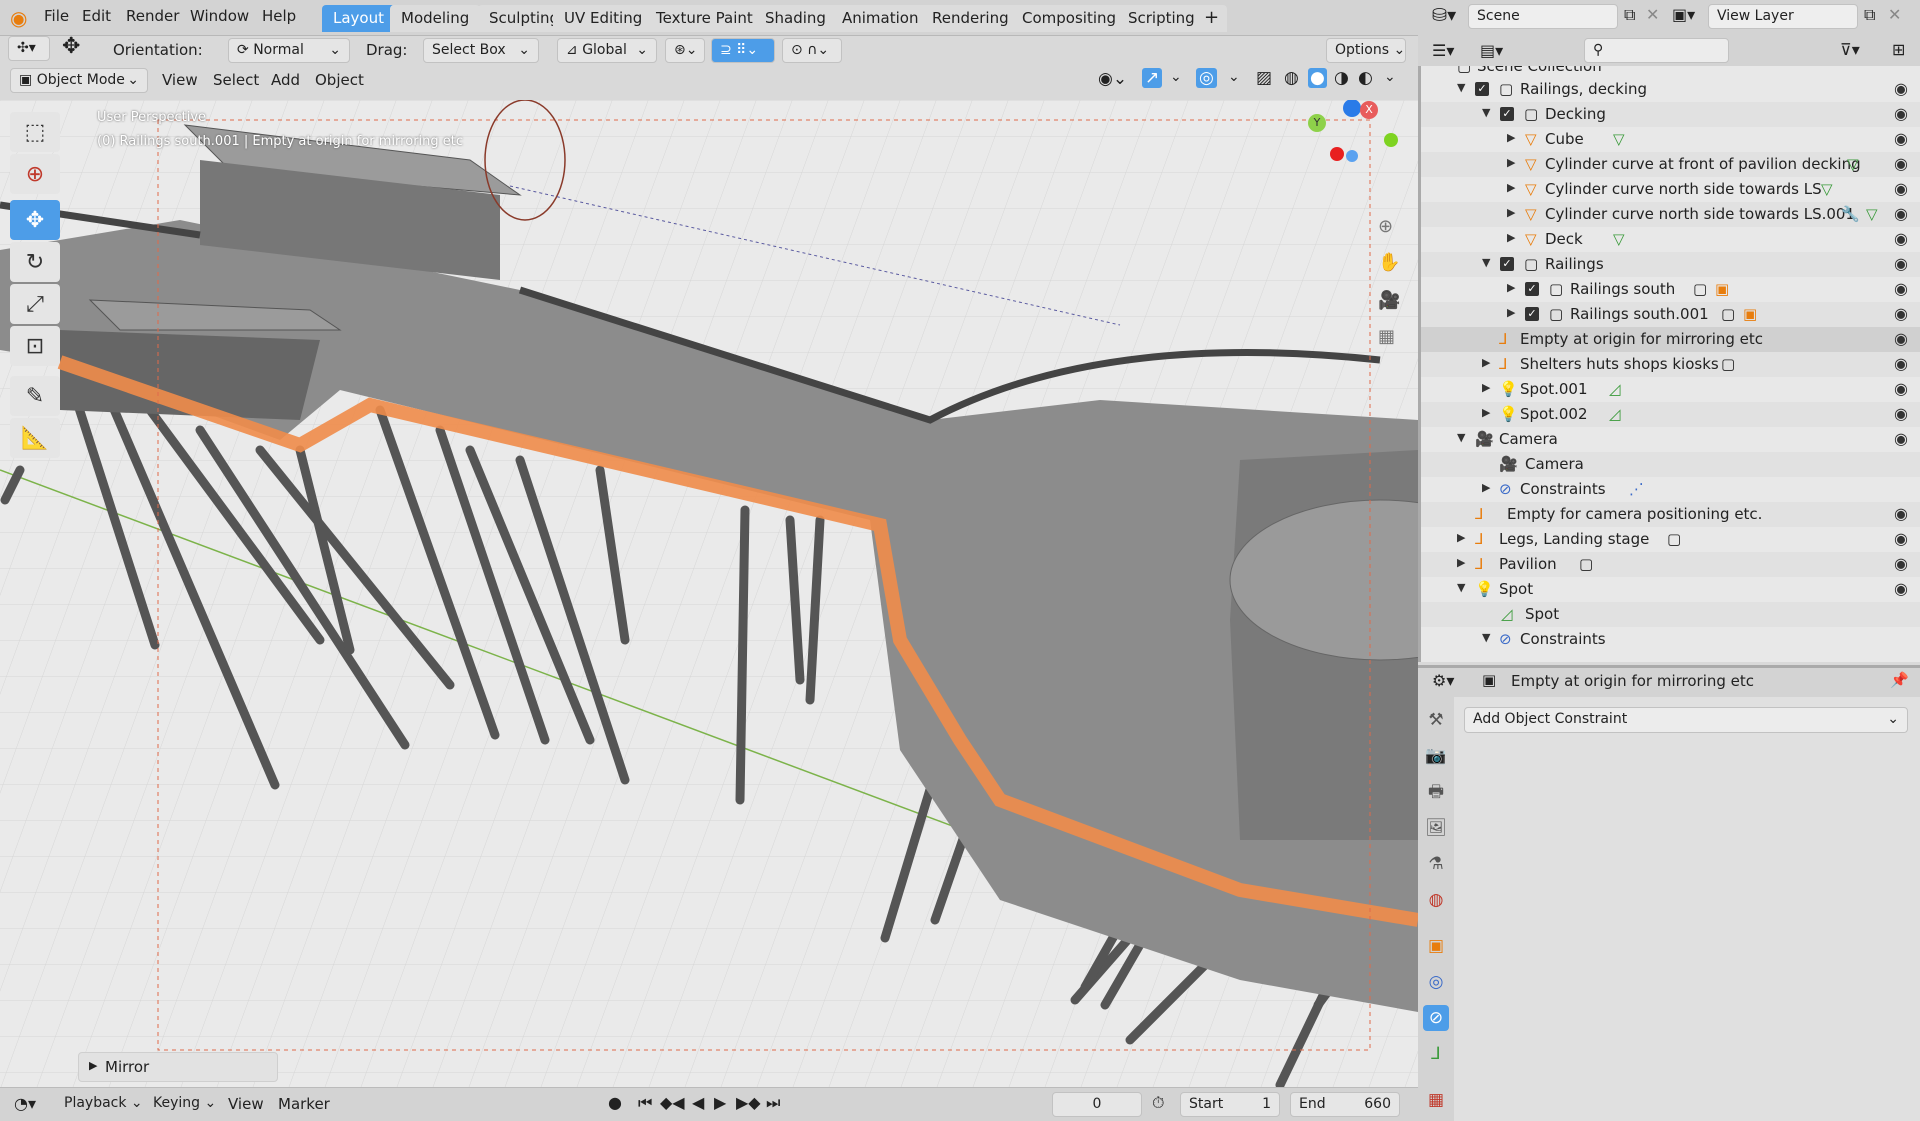 The width and height of the screenshot is (1920, 1121). Describe the element at coordinates (1869, 15) in the screenshot. I see `new-view-layer-icon: ⧉` at that location.